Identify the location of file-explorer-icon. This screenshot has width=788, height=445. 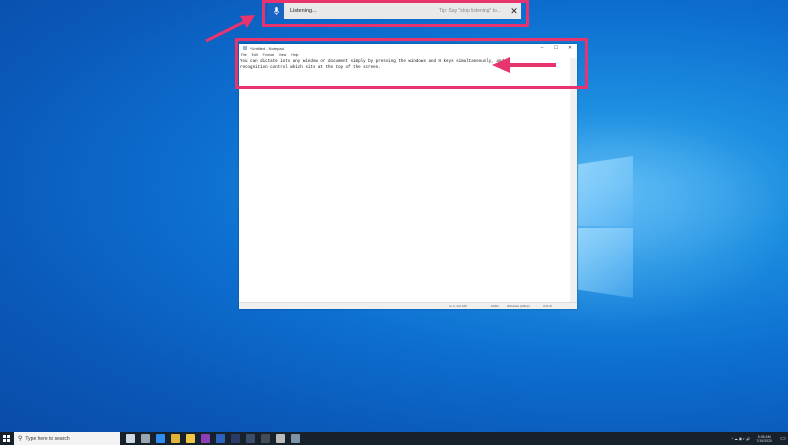
(190, 438).